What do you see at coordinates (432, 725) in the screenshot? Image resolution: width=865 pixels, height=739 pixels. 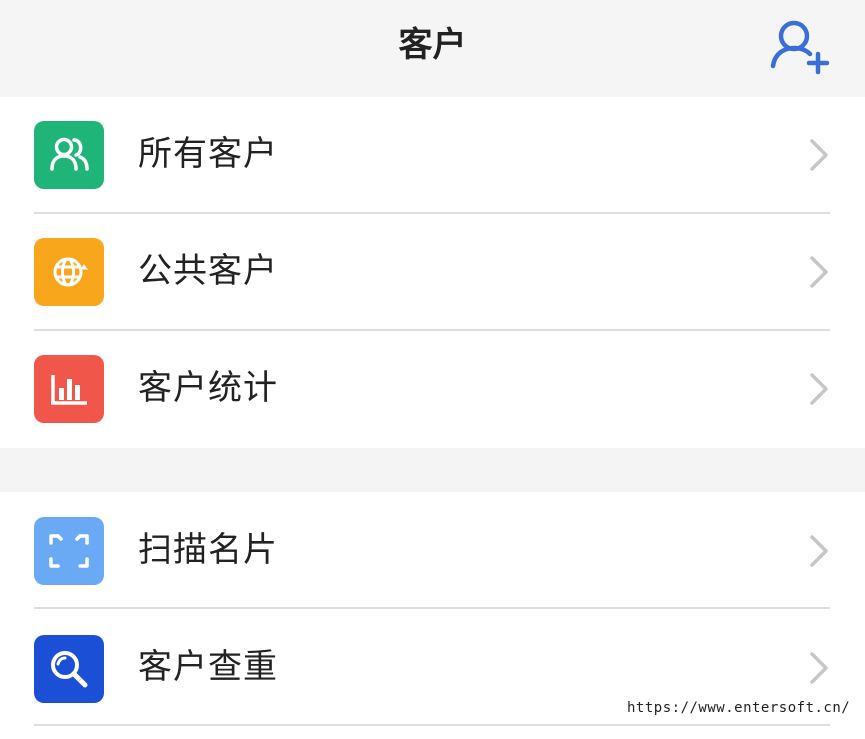 I see `divider` at bounding box center [432, 725].